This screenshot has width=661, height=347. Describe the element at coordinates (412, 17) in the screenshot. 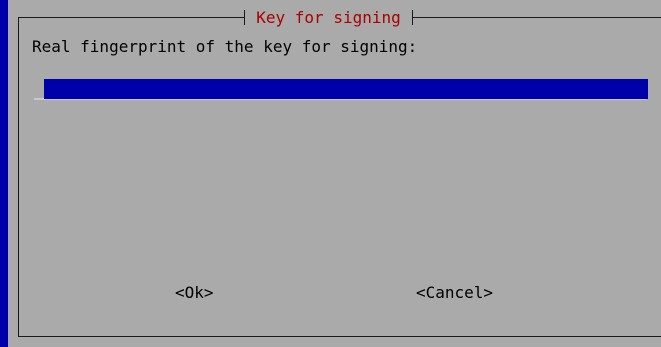

I see `title-bracket-right` at that location.